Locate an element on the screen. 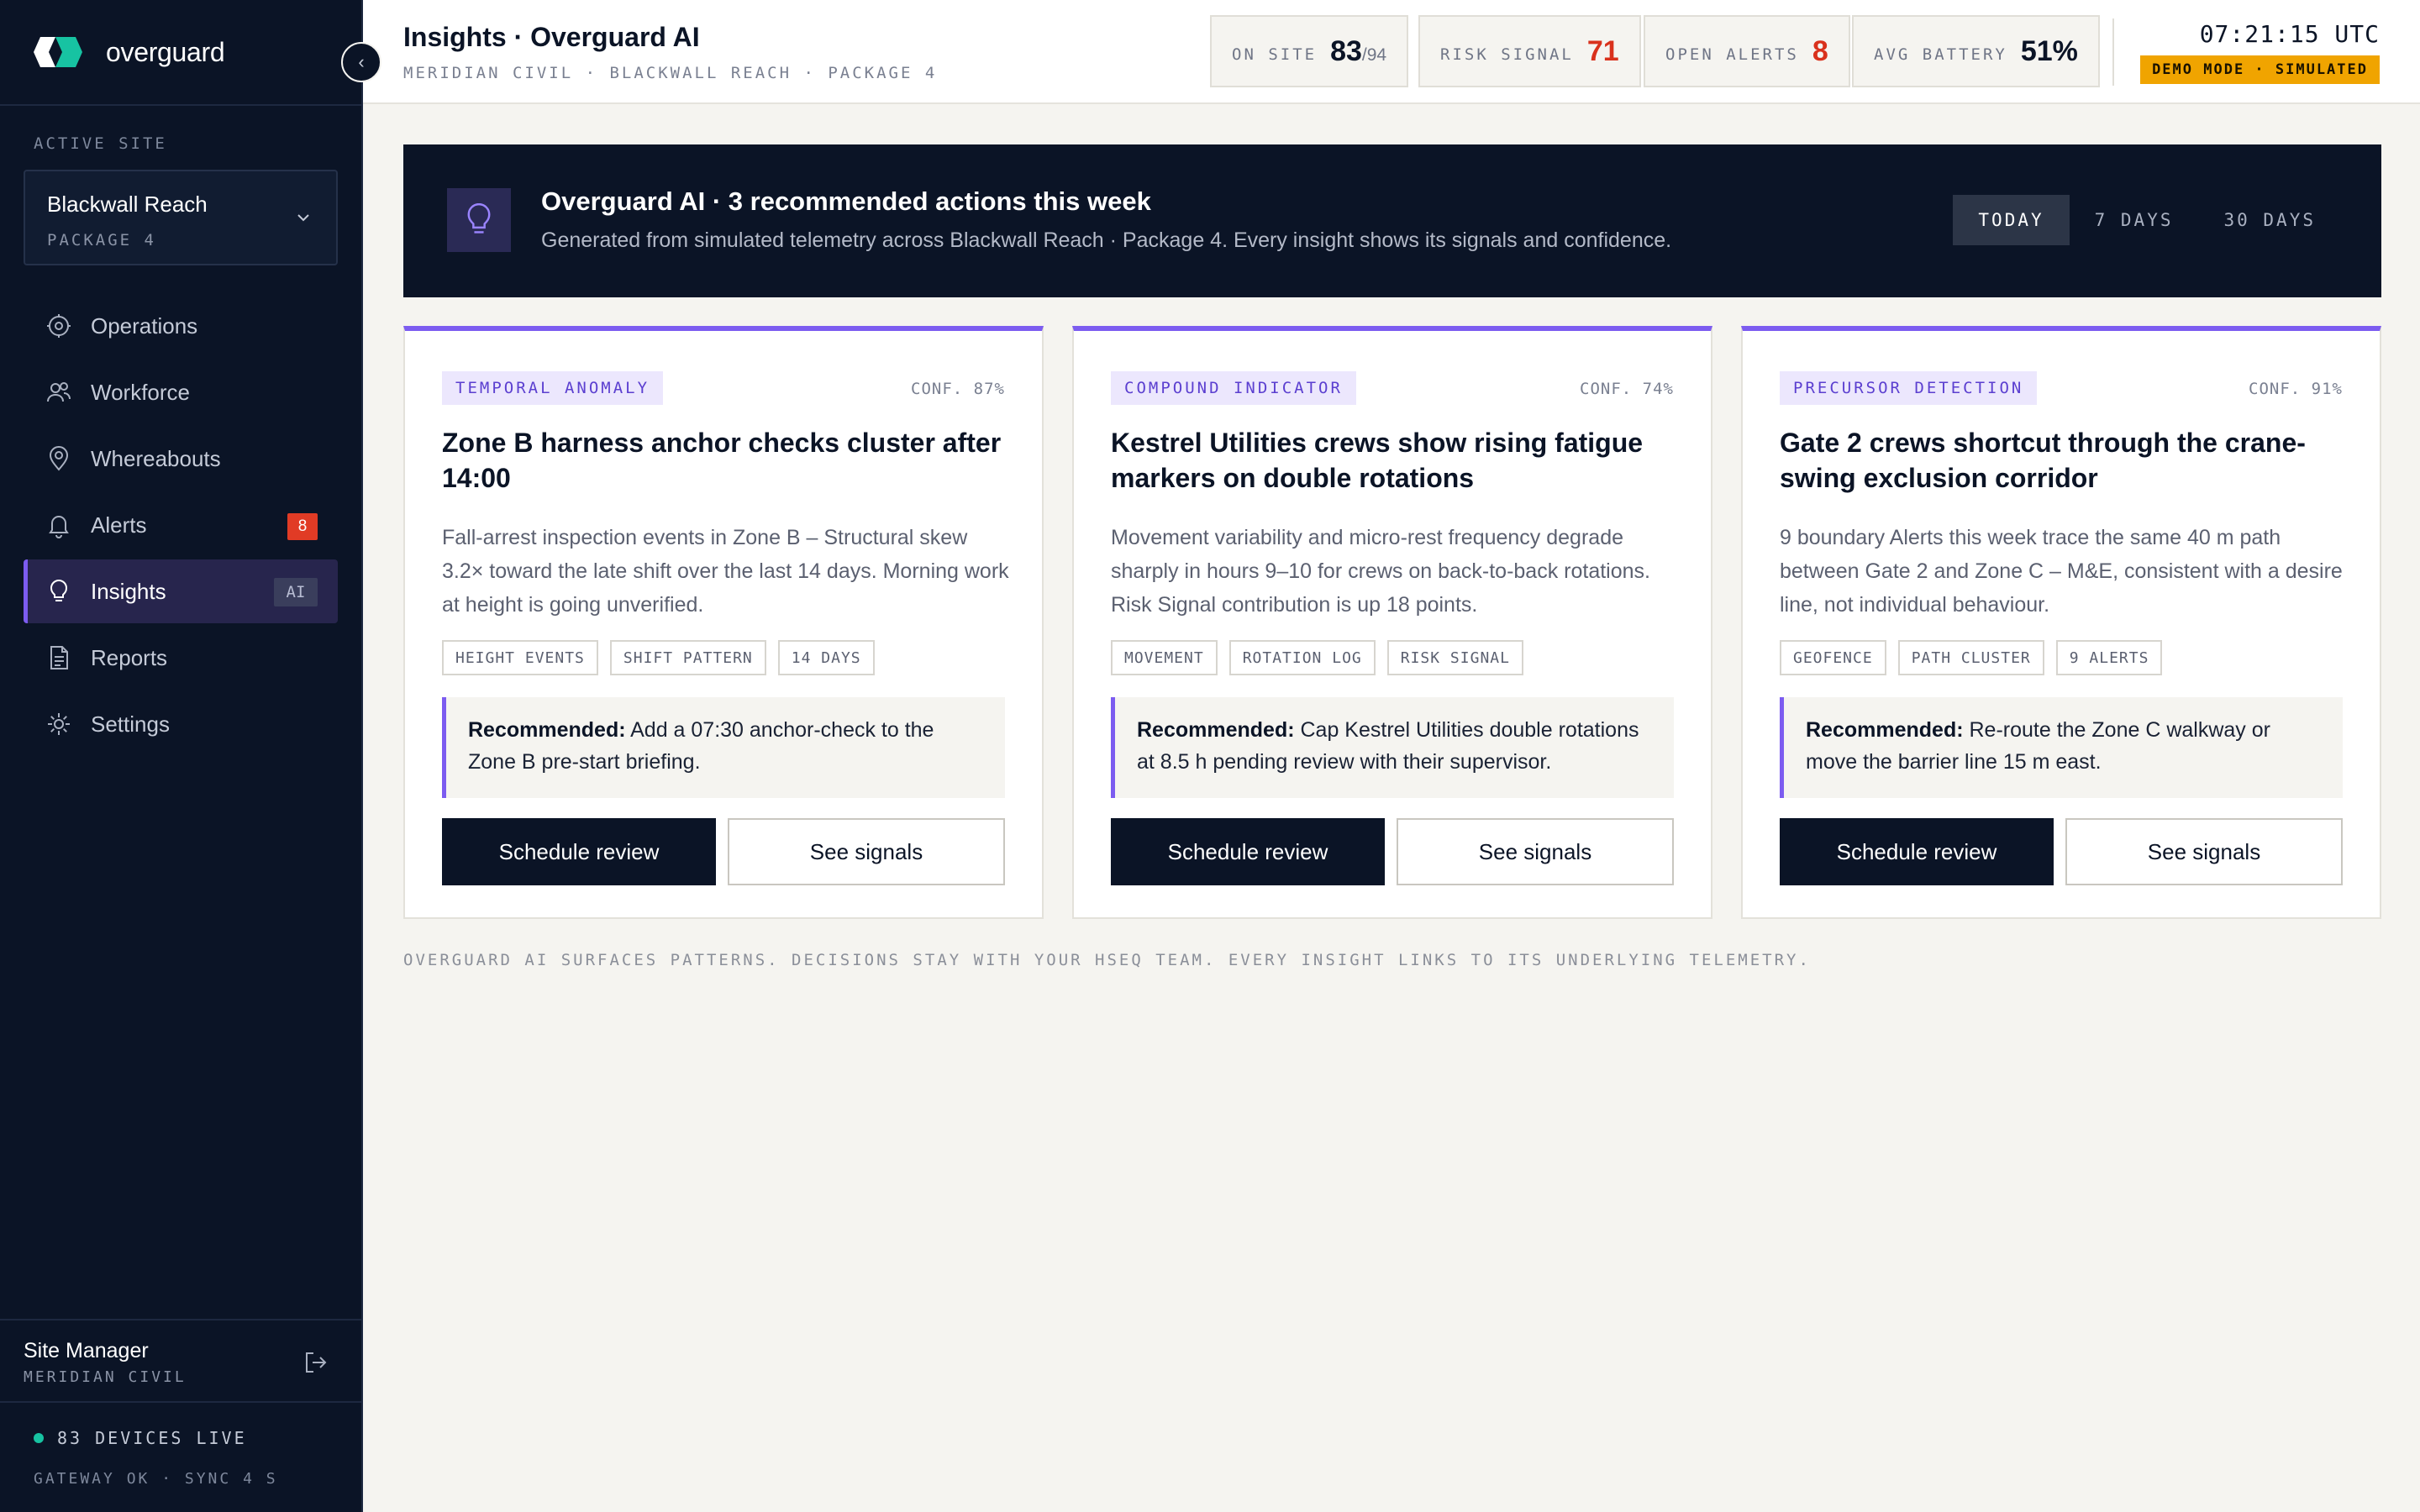 This screenshot has height=1512, width=2420. confidence-label: CONF. 91% is located at coordinates (2296, 389).